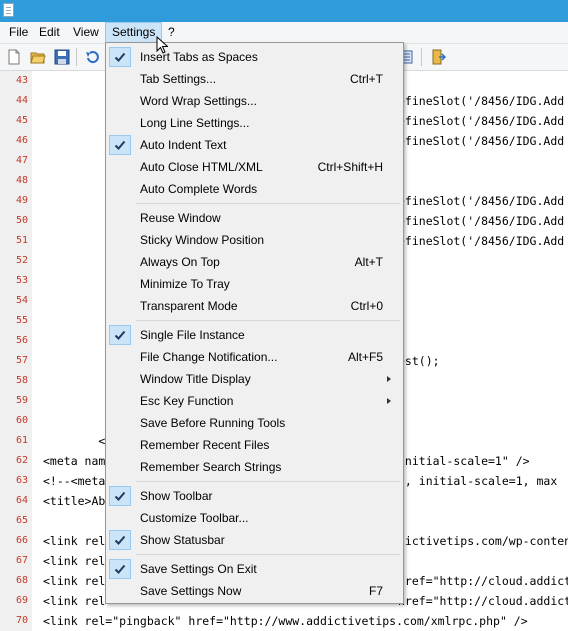  I want to click on line-number: 64, so click(21, 500).